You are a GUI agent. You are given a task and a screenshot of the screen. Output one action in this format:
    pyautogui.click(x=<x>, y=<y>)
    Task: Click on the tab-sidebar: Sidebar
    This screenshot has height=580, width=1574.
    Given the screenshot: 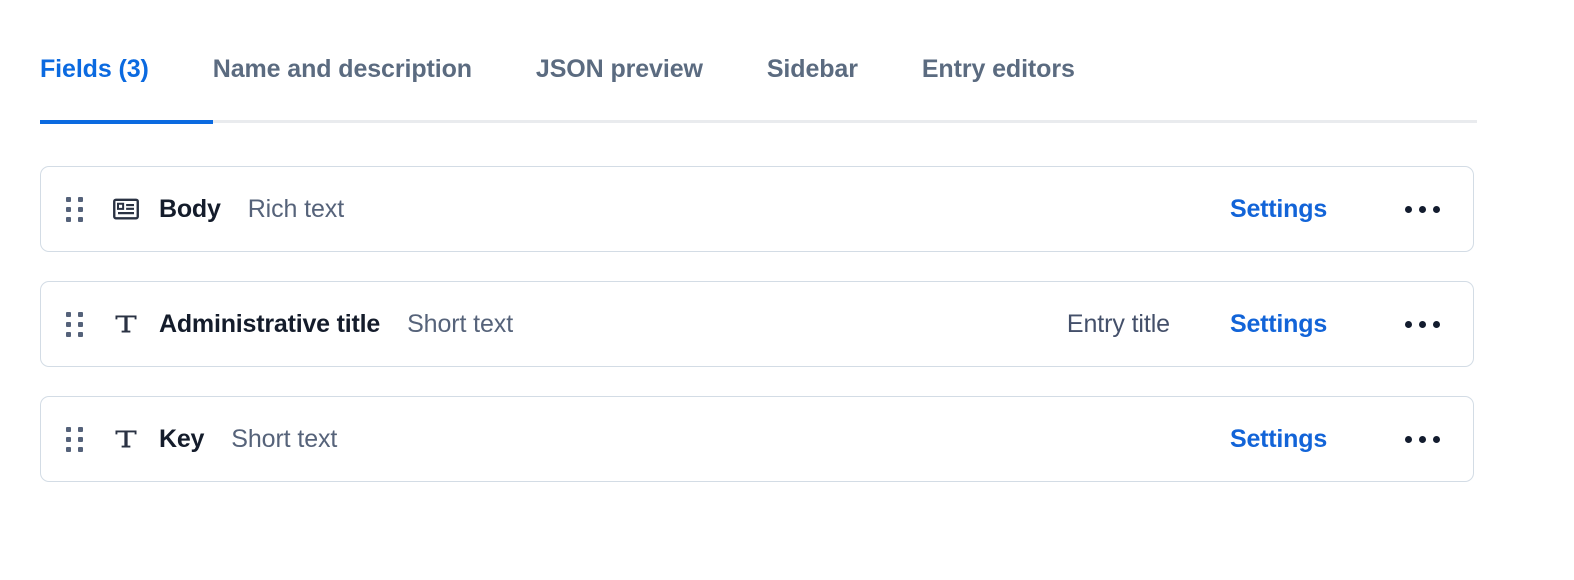 What is the action you would take?
    pyautogui.click(x=812, y=80)
    